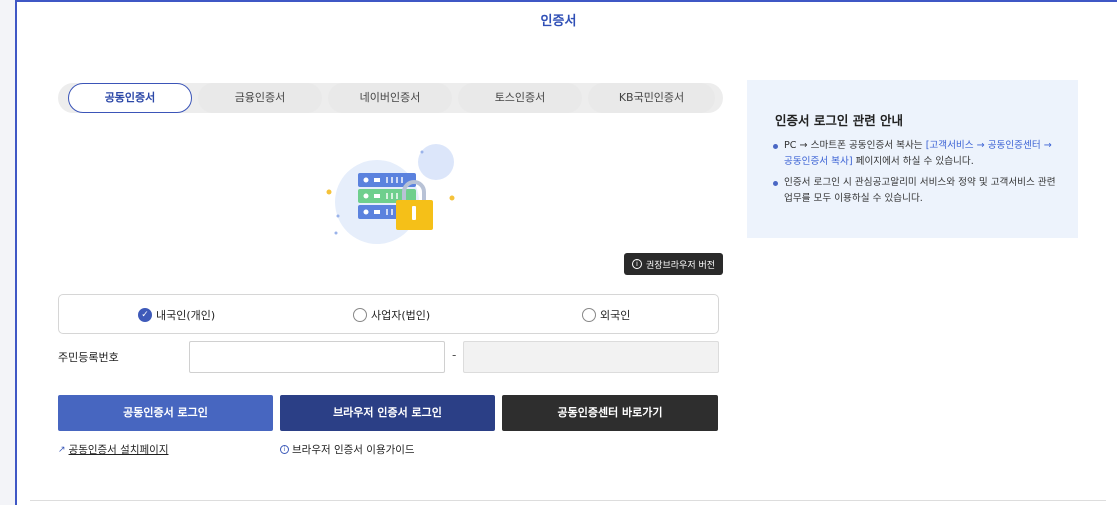 Image resolution: width=1117 pixels, height=505 pixels. Describe the element at coordinates (680, 265) in the screenshot. I see `recommended-browser-label: 권장브라우저 버전` at that location.